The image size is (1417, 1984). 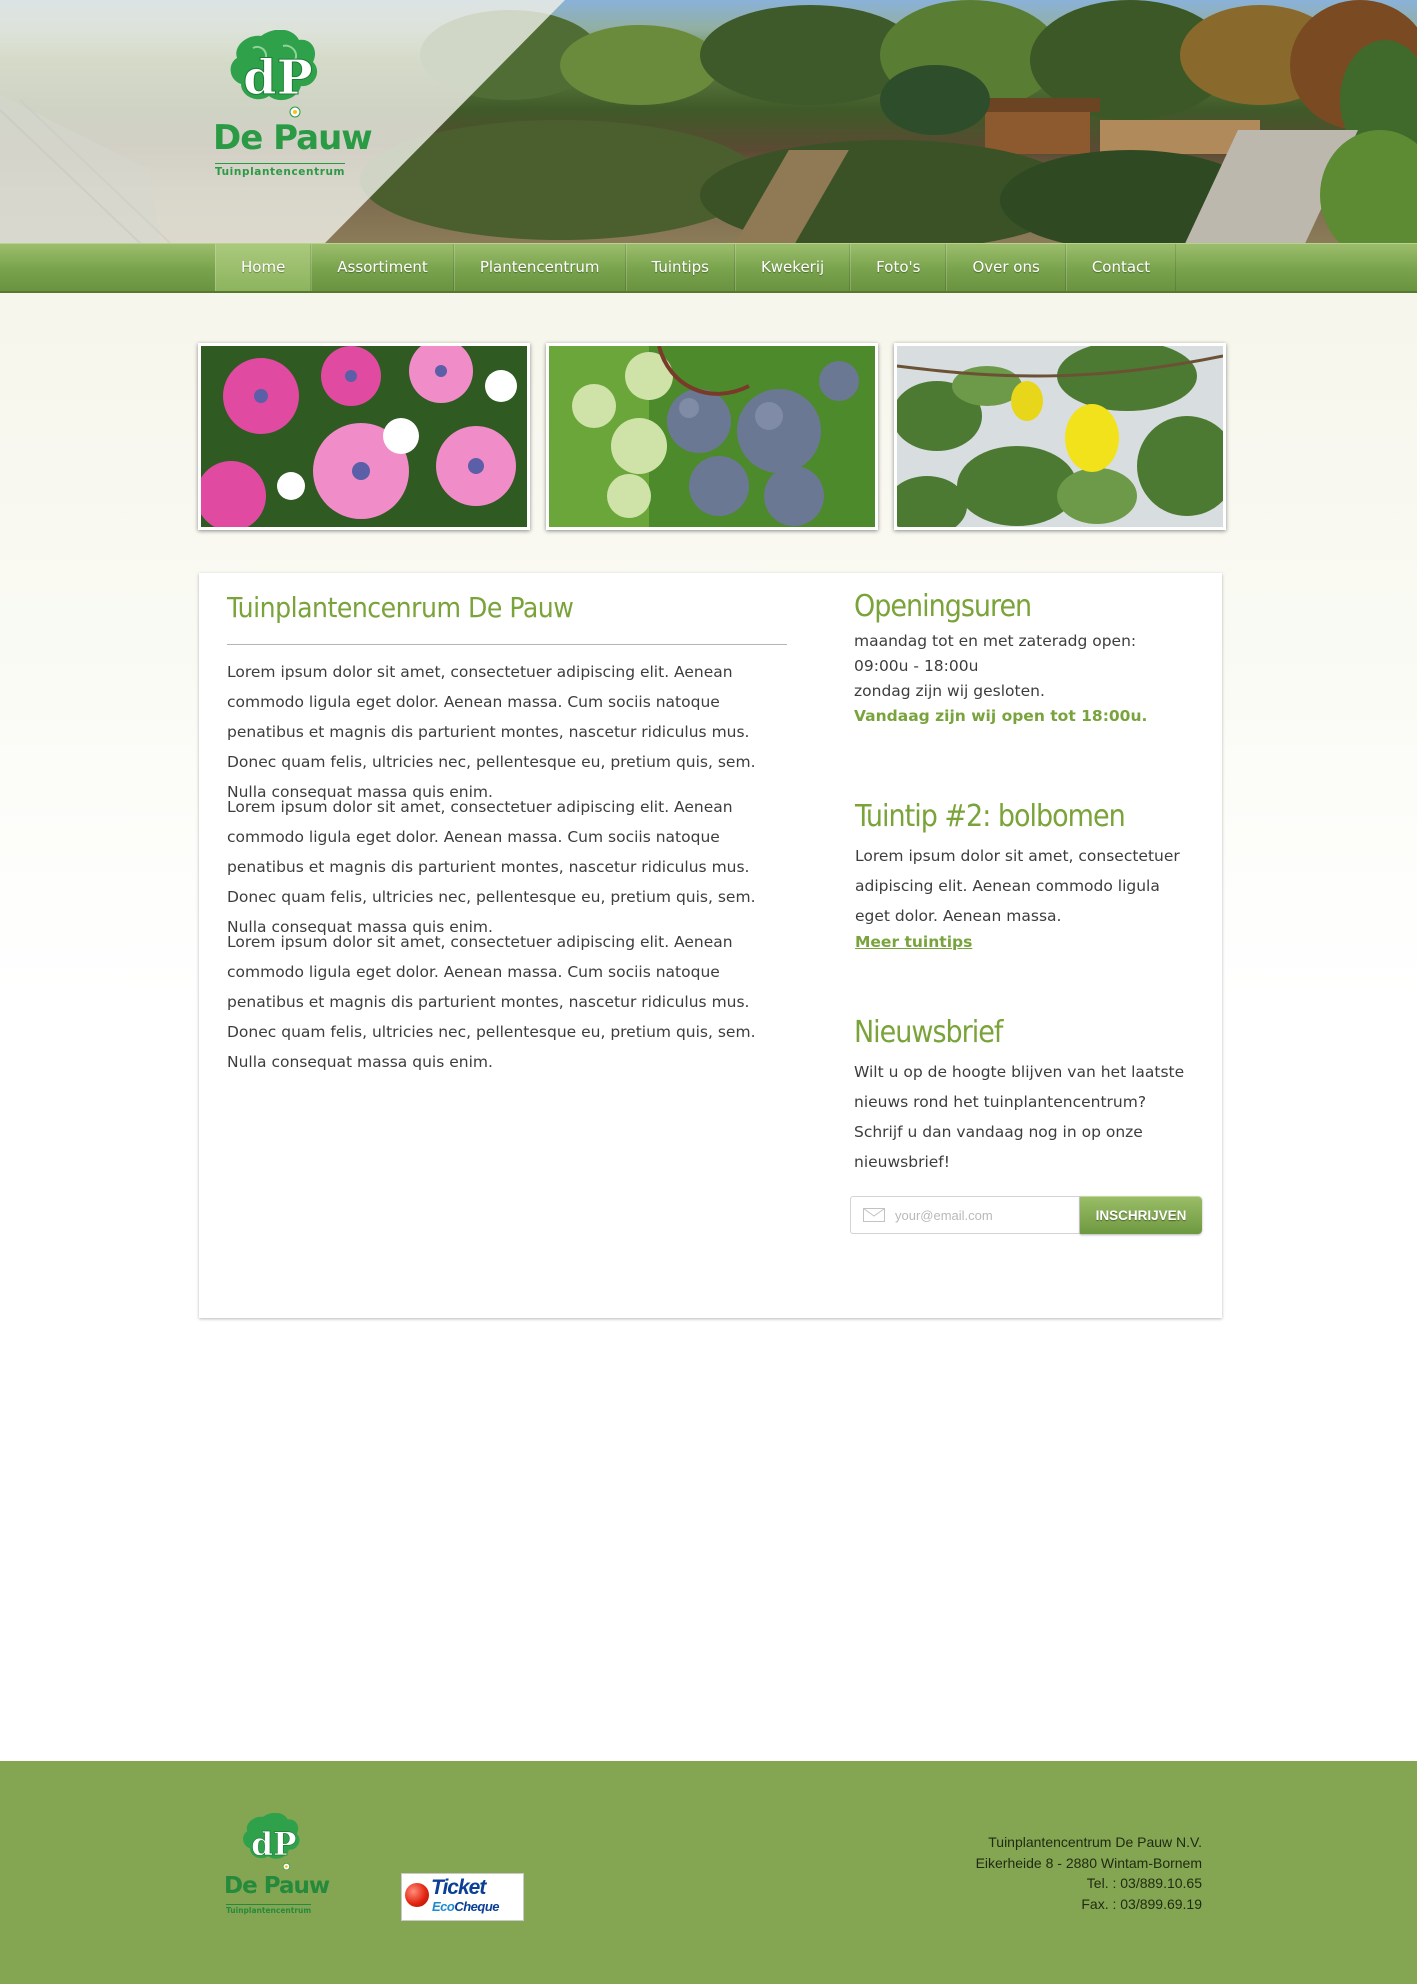 What do you see at coordinates (458, 1887) in the screenshot?
I see `ticket-word: Ticket` at bounding box center [458, 1887].